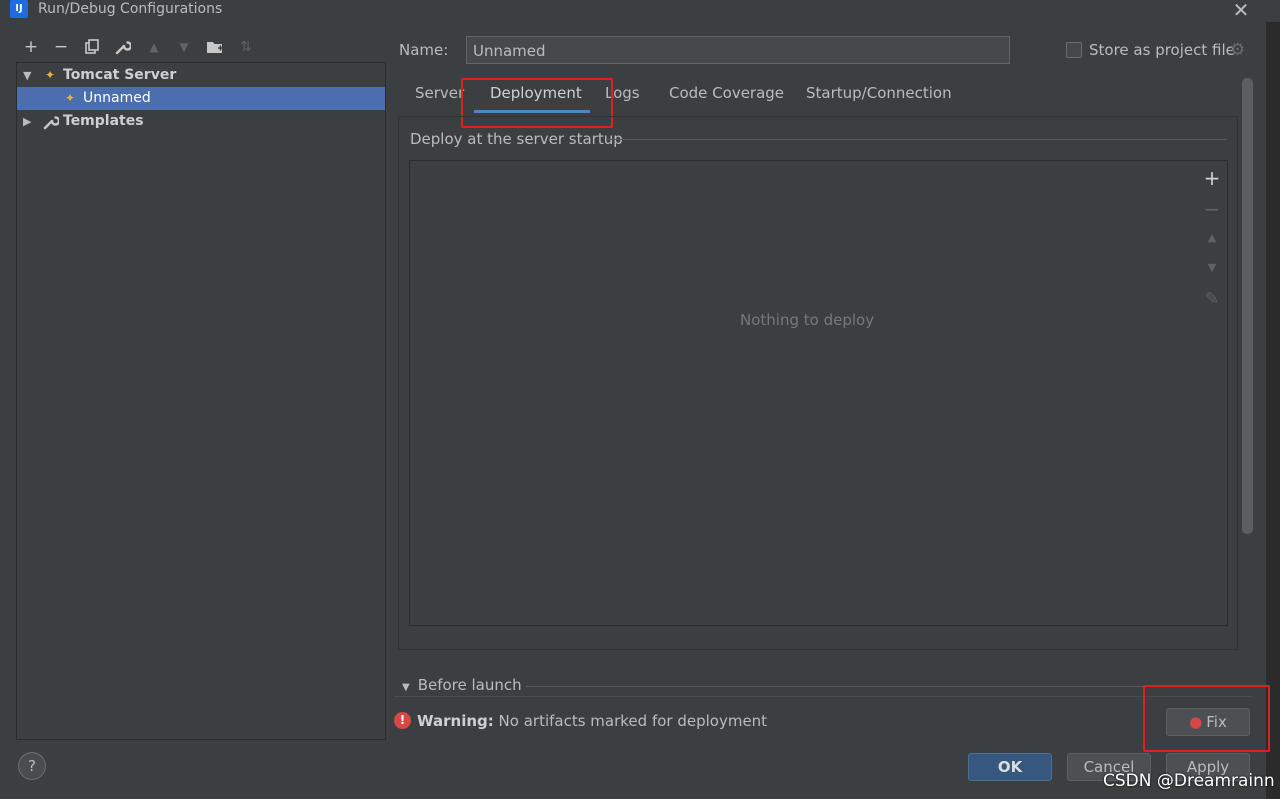 This screenshot has width=1280, height=799. I want to click on store-as-project-file-label: Store as project file, so click(1162, 50).